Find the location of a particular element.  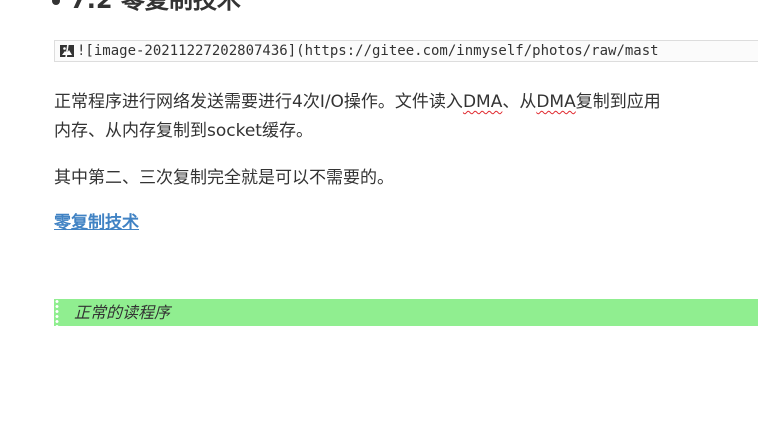

paragraph-io-line1: 正常程序进行网络发送需要进行4次I/O操作。文件读入DMA、从DMA复制到应用 is located at coordinates (357, 102).